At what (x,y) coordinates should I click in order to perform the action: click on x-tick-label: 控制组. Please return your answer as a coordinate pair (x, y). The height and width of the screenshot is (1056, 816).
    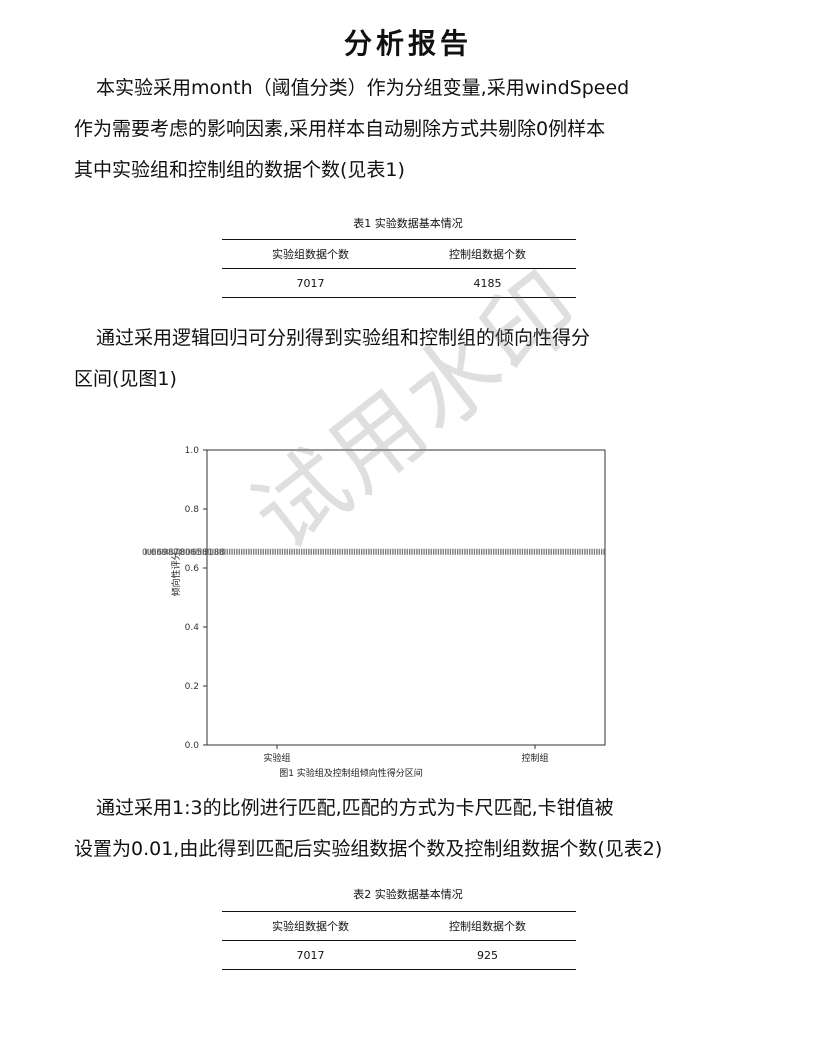
    Looking at the image, I should click on (534, 758).